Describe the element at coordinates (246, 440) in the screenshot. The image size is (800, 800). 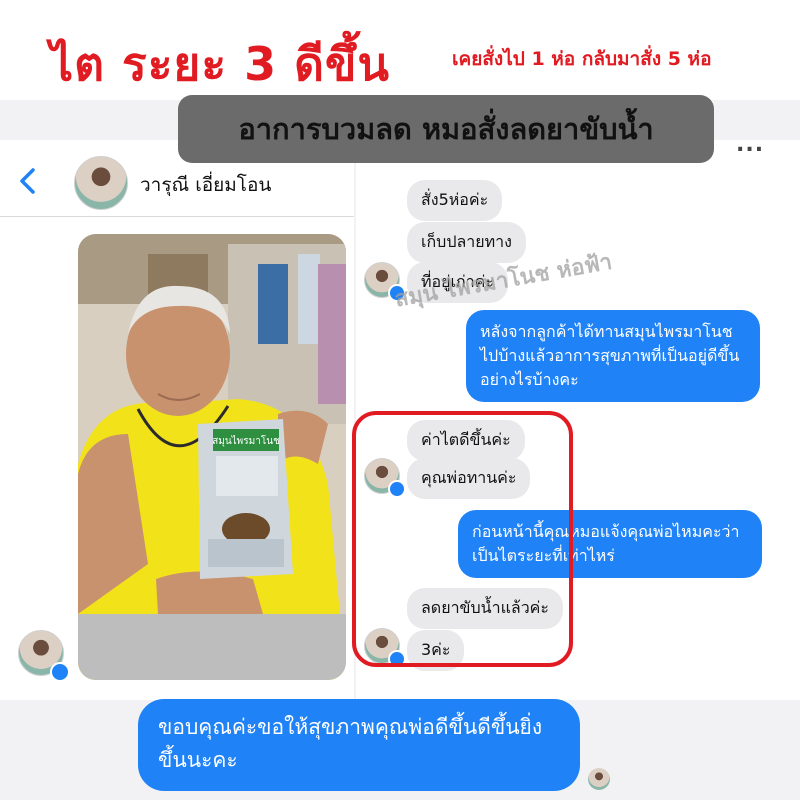
I see `package-label: สมุนไพรมาโนช` at that location.